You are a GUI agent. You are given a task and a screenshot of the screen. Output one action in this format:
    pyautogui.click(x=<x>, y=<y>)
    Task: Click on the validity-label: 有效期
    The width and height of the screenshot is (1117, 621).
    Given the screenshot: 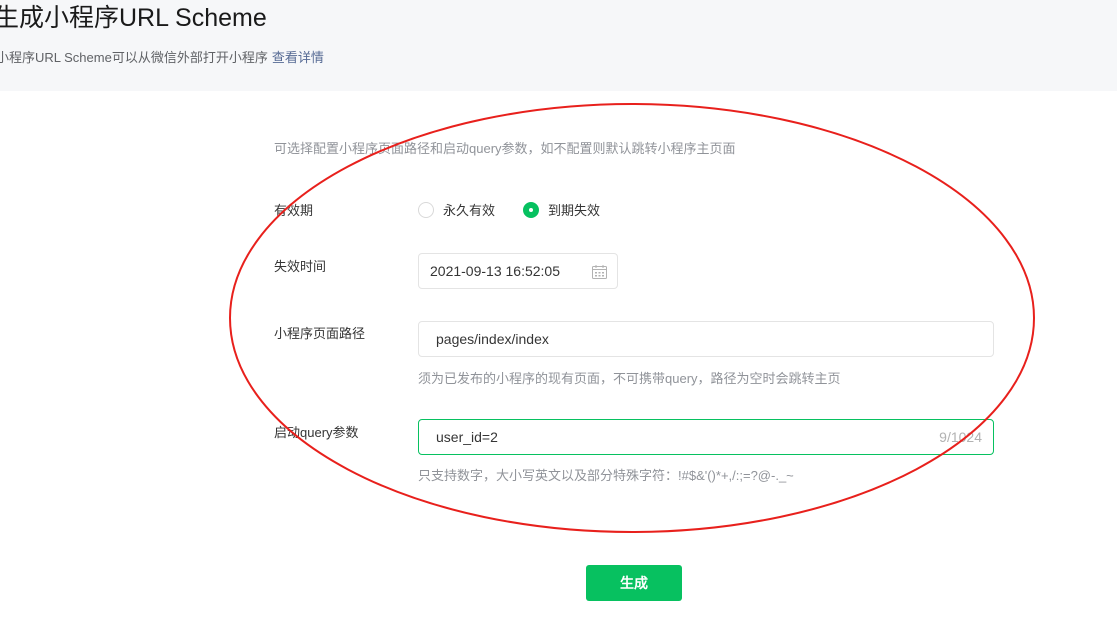 What is the action you would take?
    pyautogui.click(x=294, y=210)
    